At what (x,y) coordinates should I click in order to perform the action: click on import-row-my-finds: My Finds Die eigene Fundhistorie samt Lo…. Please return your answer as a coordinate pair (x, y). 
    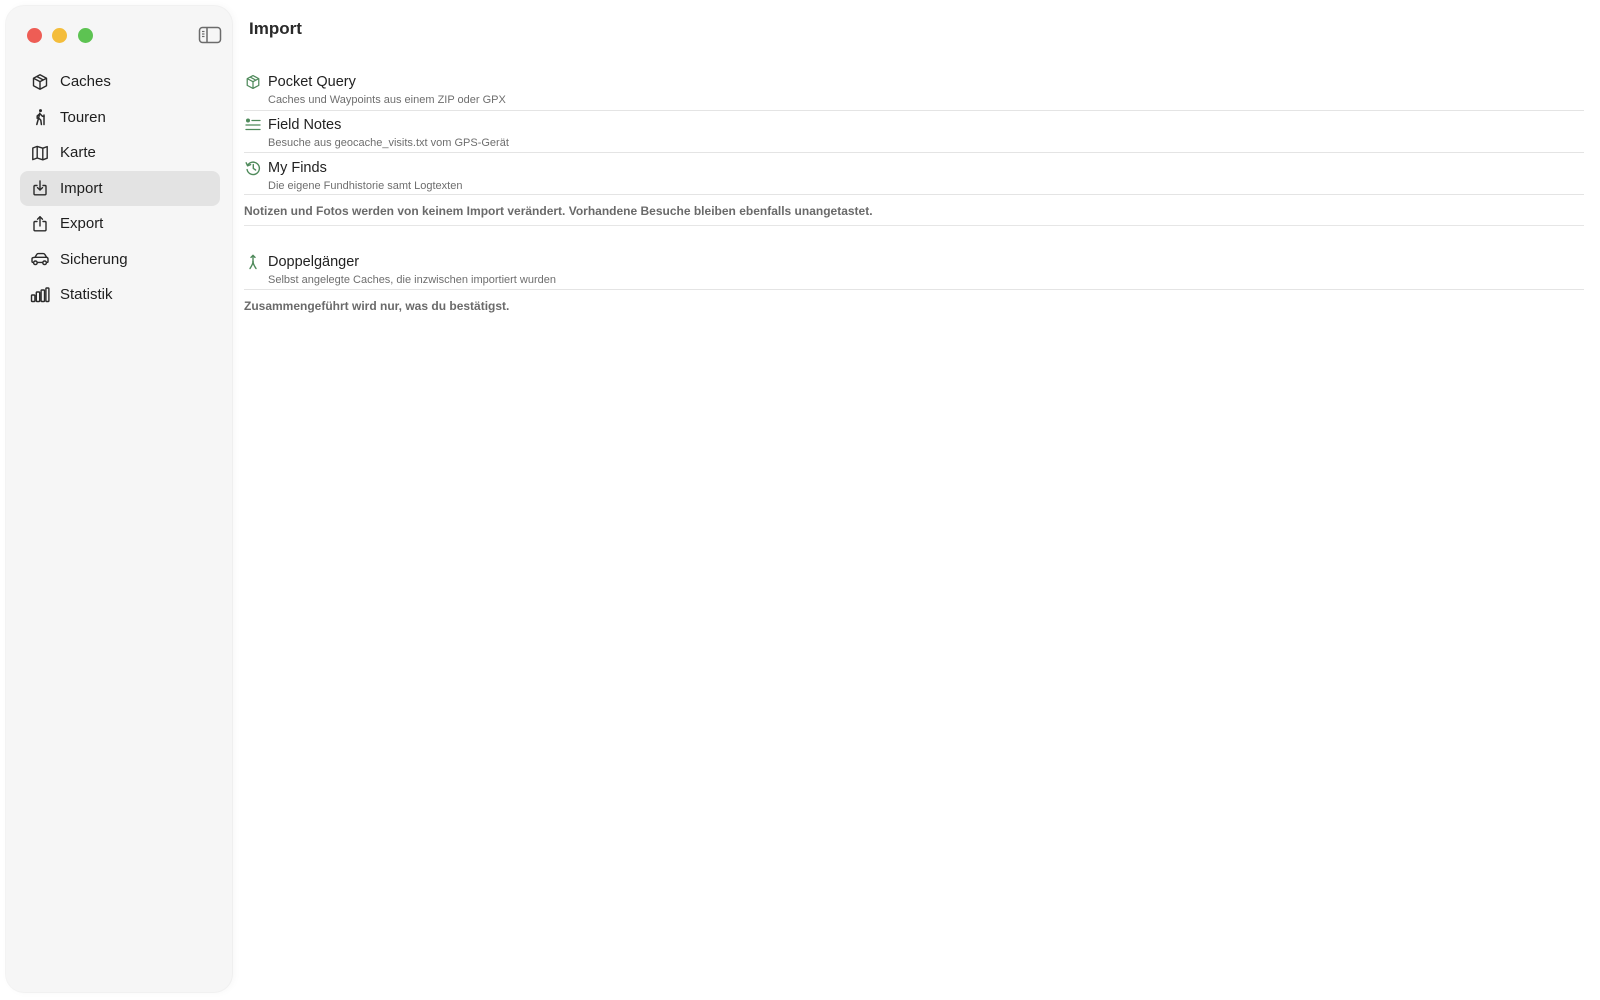
    Looking at the image, I should click on (914, 176).